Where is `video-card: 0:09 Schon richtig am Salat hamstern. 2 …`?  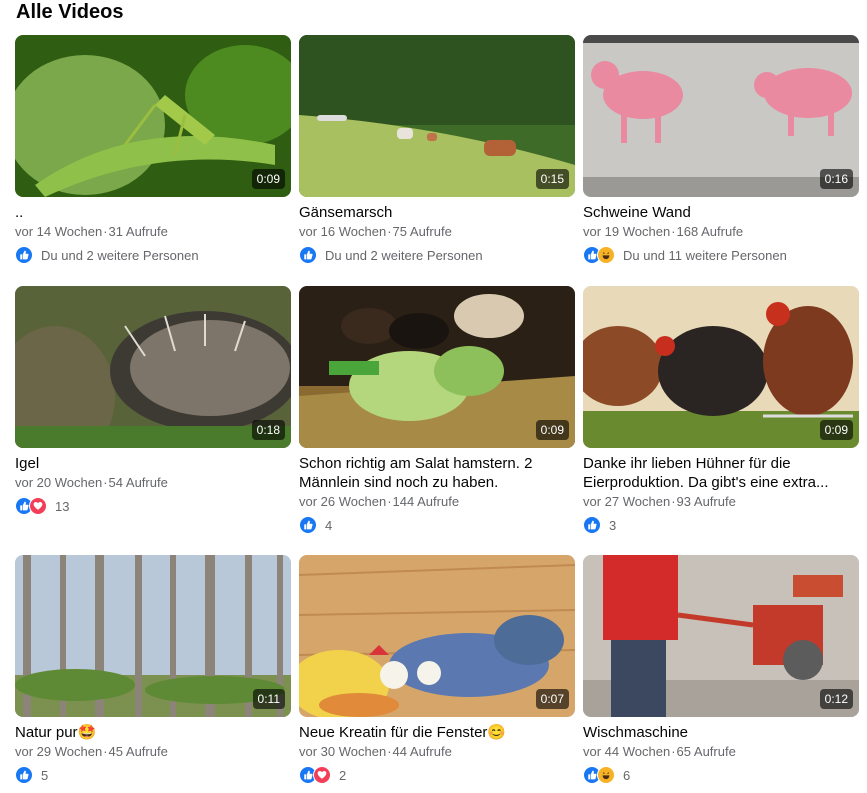
video-card: 0:09 Schon richtig am Salat hamstern. 2 … is located at coordinates (437, 410).